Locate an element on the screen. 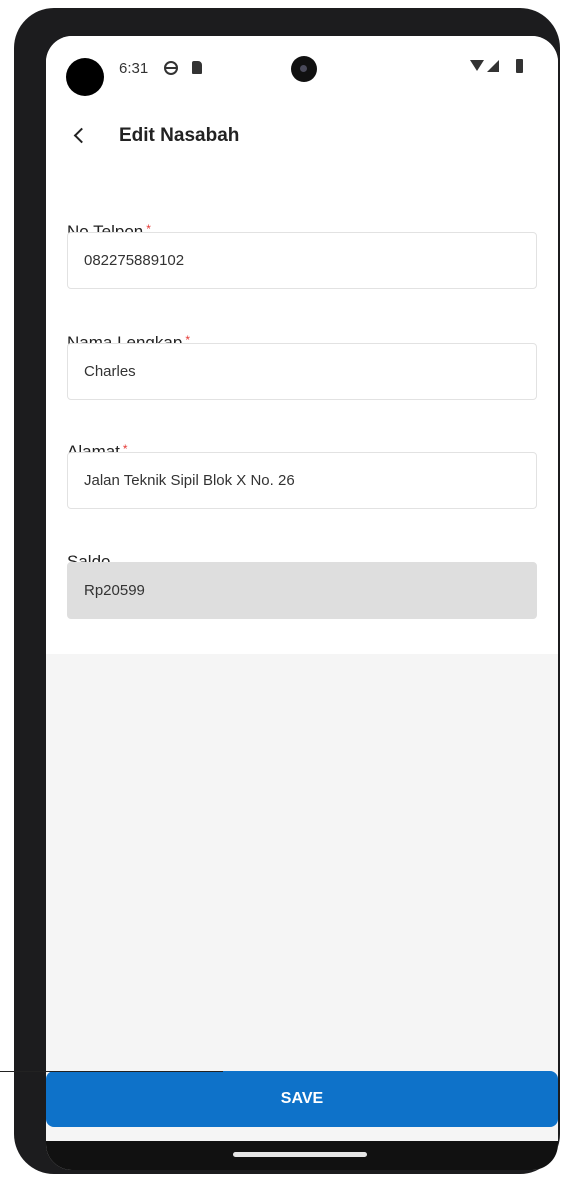  globe-icon is located at coordinates (171, 68).